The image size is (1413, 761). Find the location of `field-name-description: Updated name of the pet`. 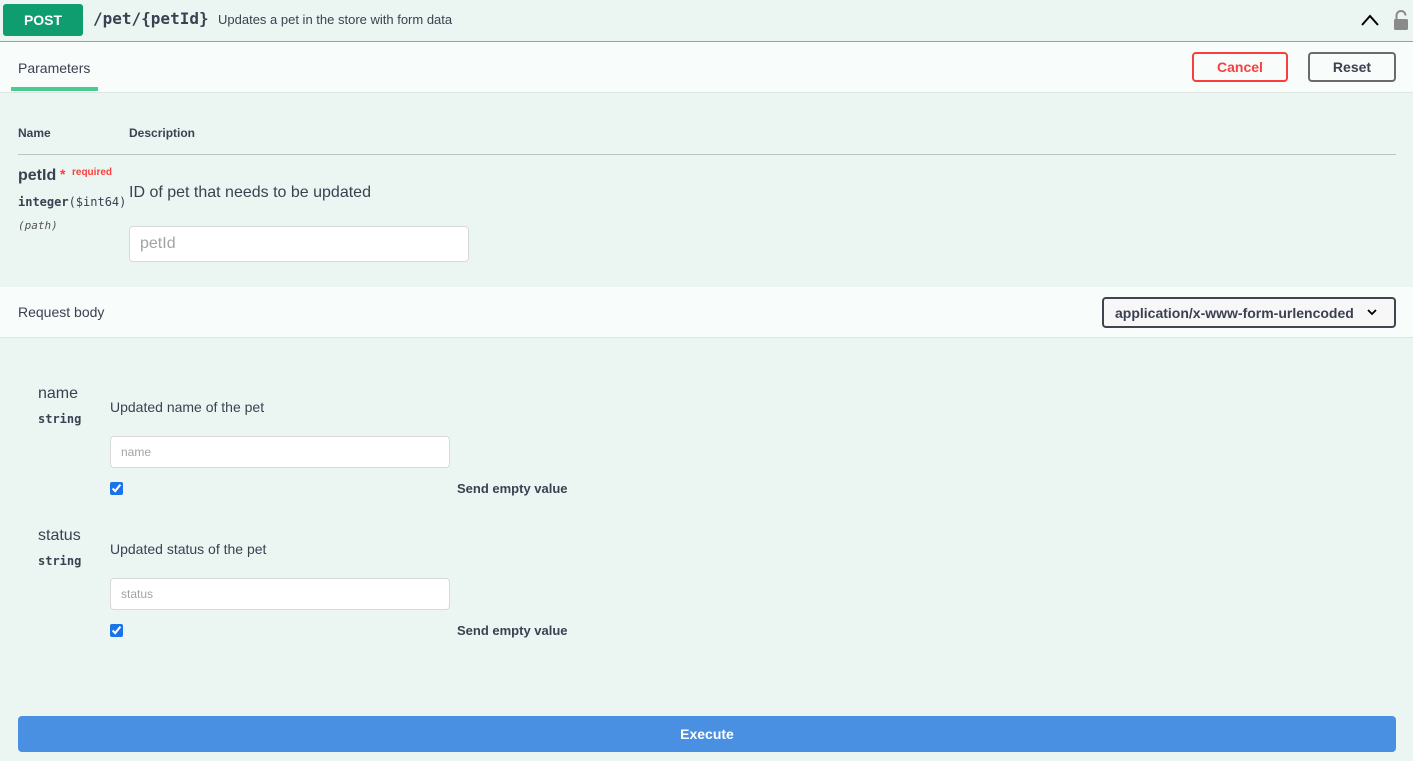

field-name-description: Updated name of the pet is located at coordinates (187, 407).